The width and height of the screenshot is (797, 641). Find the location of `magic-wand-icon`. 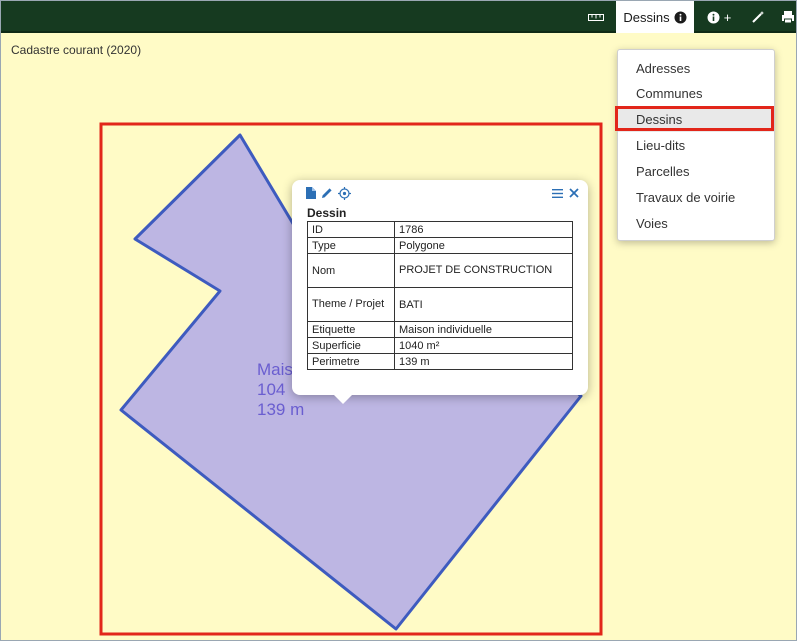

magic-wand-icon is located at coordinates (758, 17).